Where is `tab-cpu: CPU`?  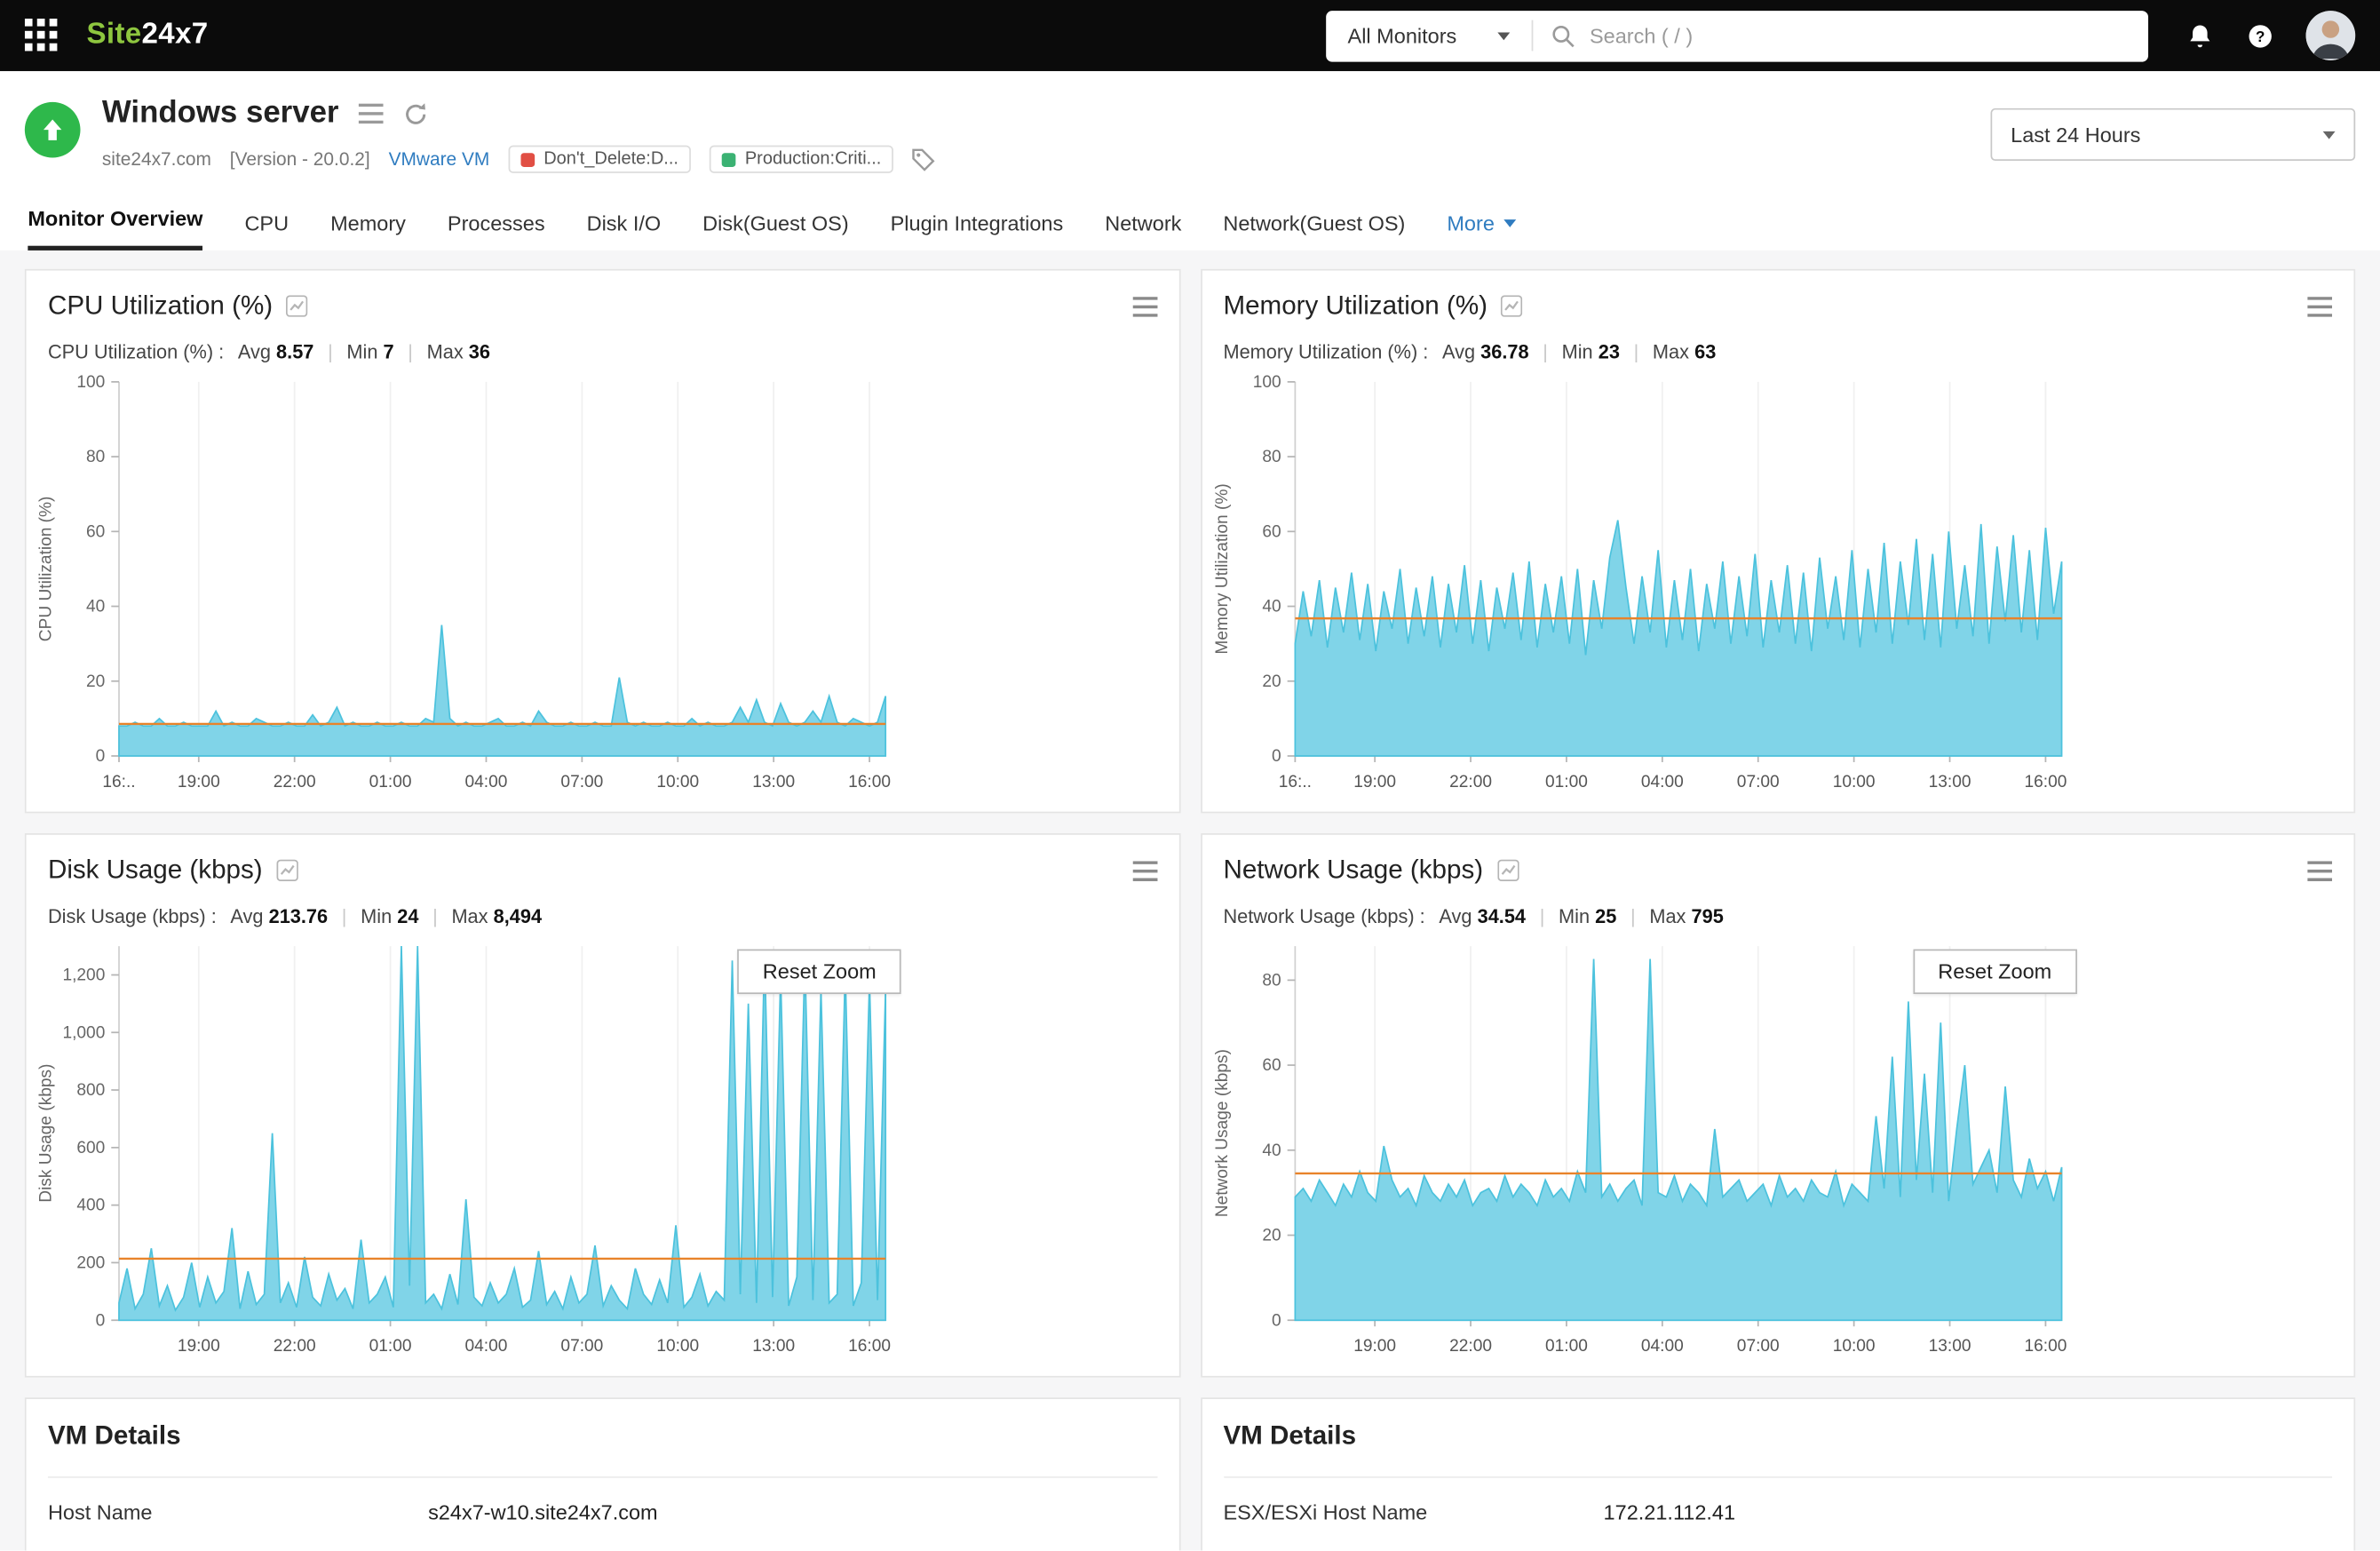
tab-cpu: CPU is located at coordinates (266, 231).